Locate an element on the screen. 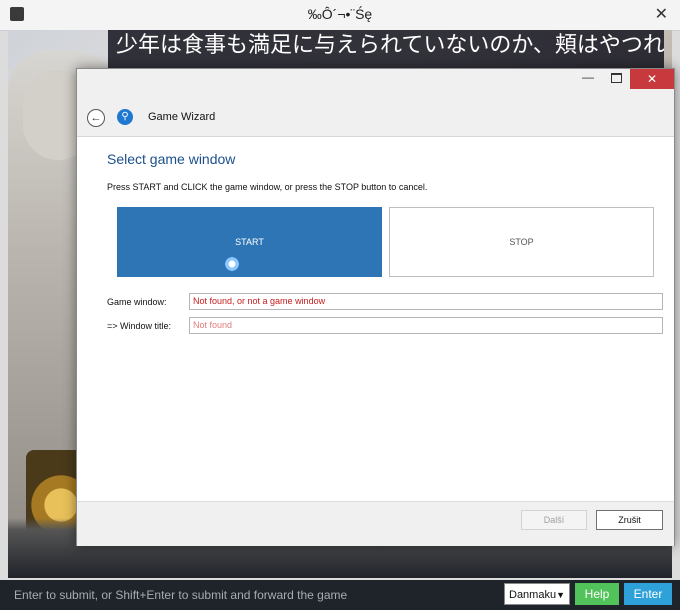 The width and height of the screenshot is (680, 610). game-window-title: ‰Ô´¬•¨Śę is located at coordinates (340, 14).